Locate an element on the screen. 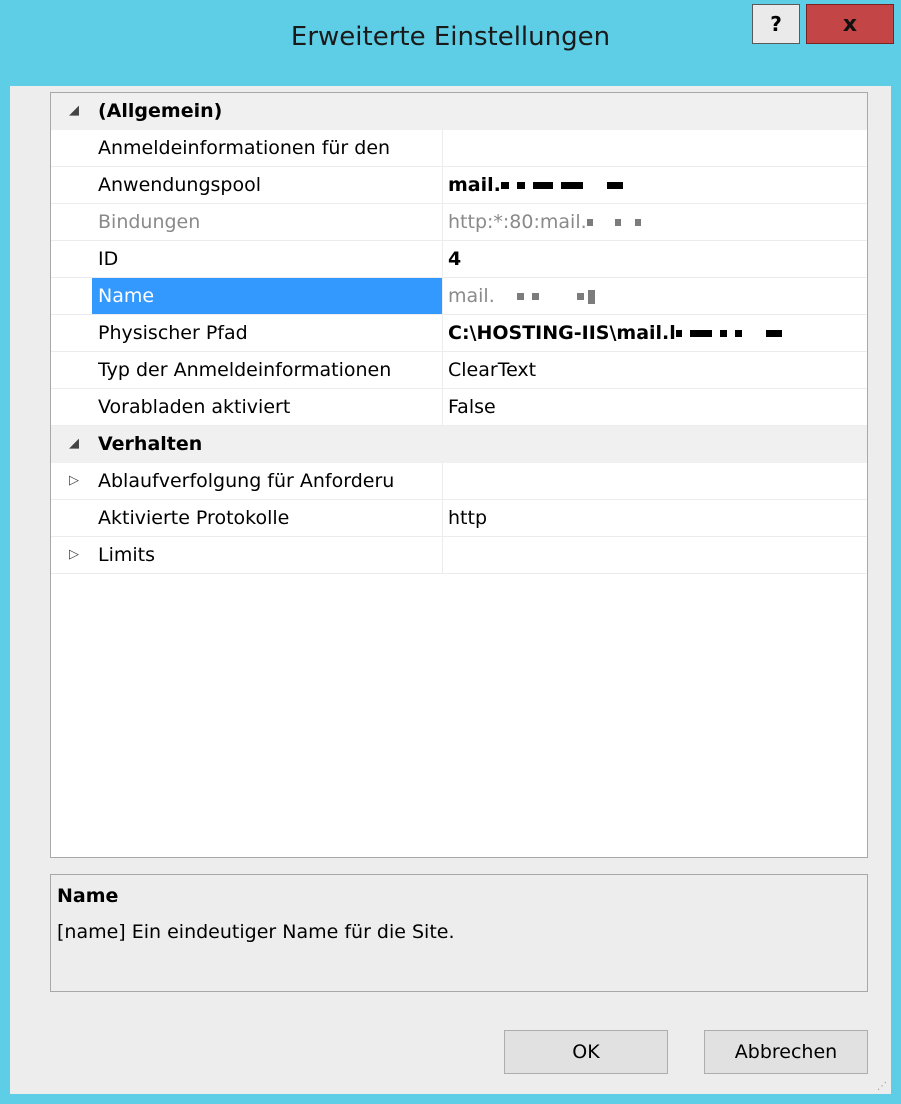  property-row: Physischer Pfad C:\HOSTING-IIS\mail.l is located at coordinates (459, 333).